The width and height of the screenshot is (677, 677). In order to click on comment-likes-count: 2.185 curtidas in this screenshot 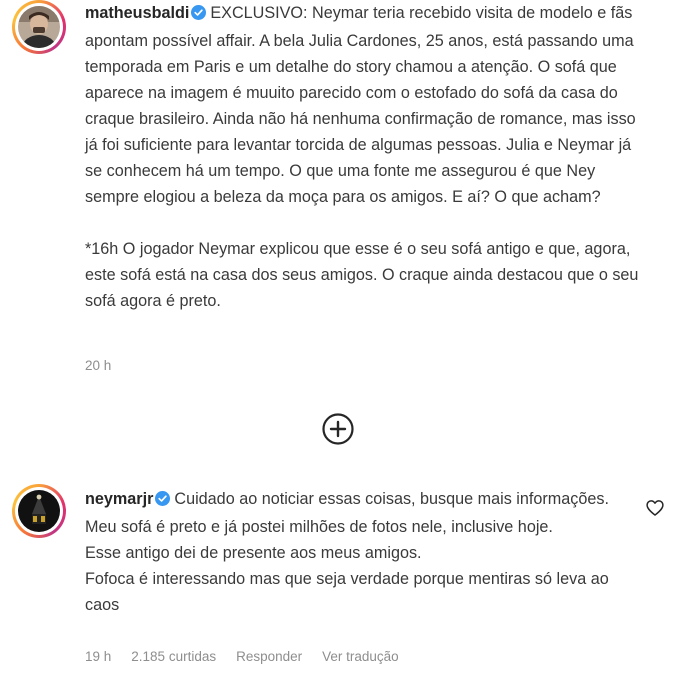, I will do `click(173, 656)`.